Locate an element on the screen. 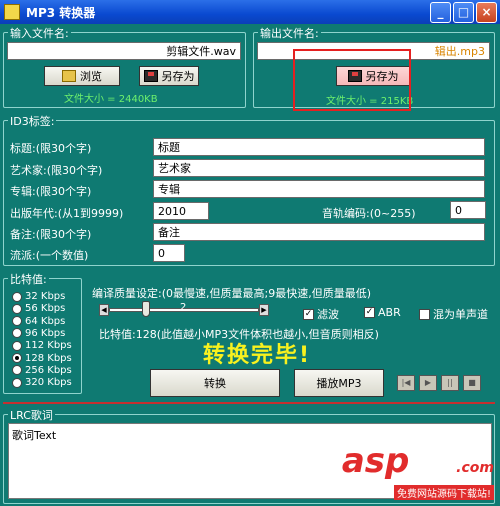  year-label: 出版年代:(从1到9999) is located at coordinates (67, 213).